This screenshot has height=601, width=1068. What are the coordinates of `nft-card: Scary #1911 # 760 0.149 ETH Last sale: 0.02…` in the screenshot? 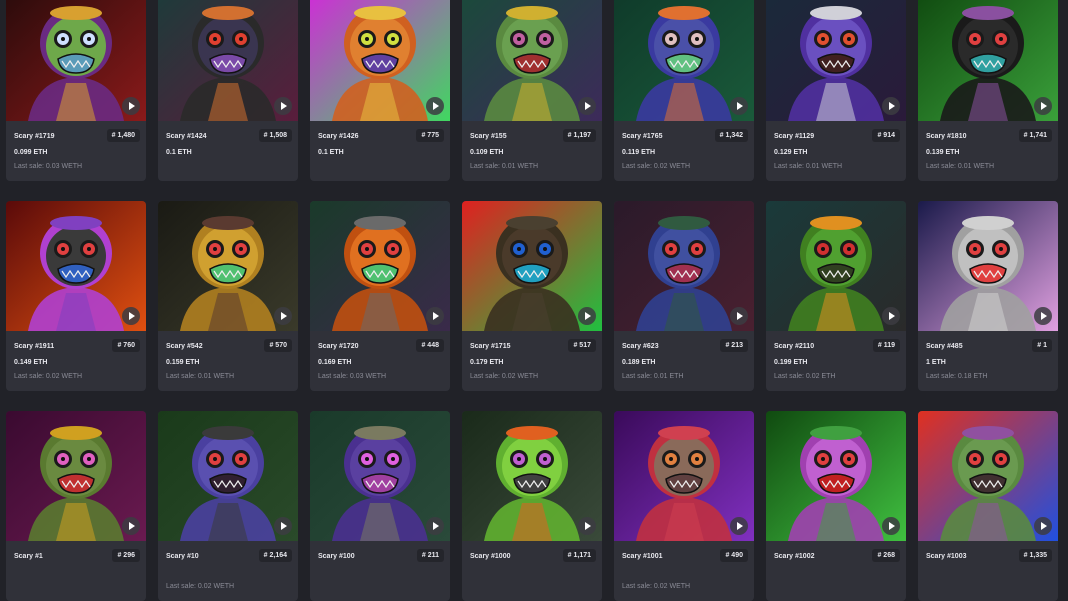 It's located at (76, 296).